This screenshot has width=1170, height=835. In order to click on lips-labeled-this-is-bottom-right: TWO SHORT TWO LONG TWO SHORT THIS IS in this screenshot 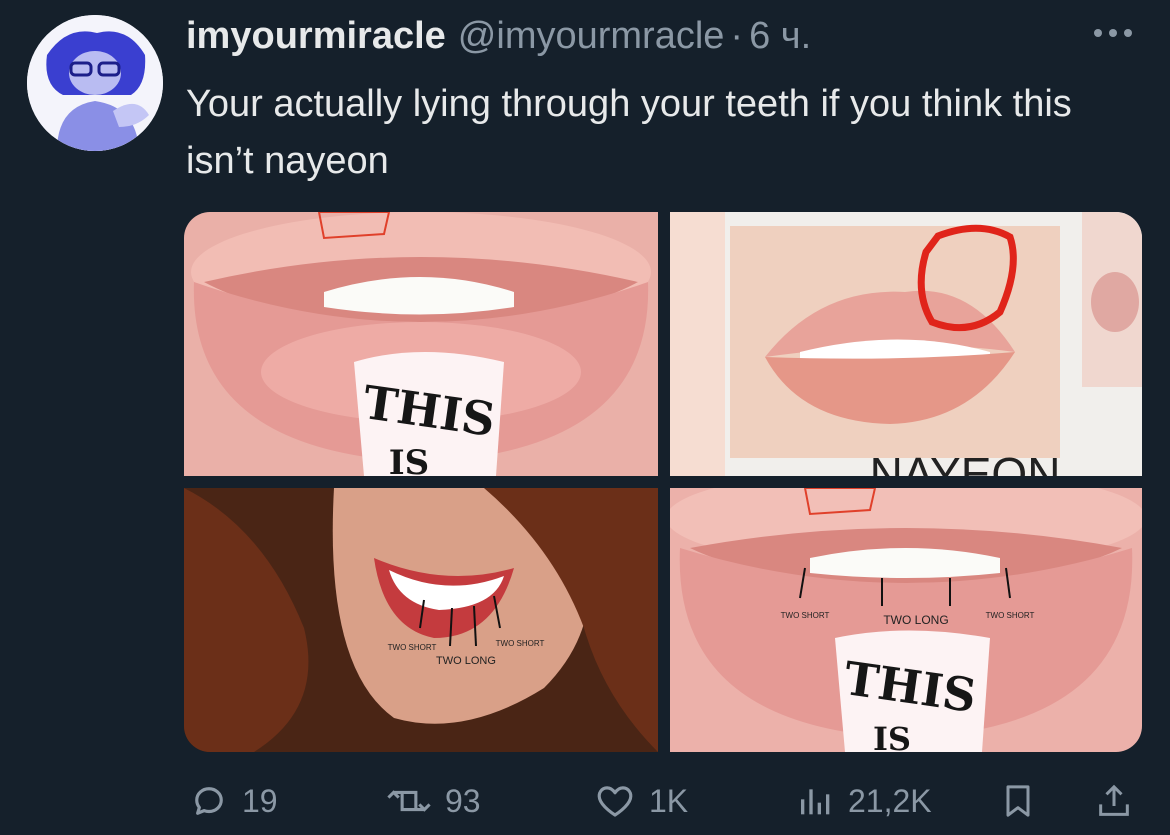, I will do `click(906, 620)`.